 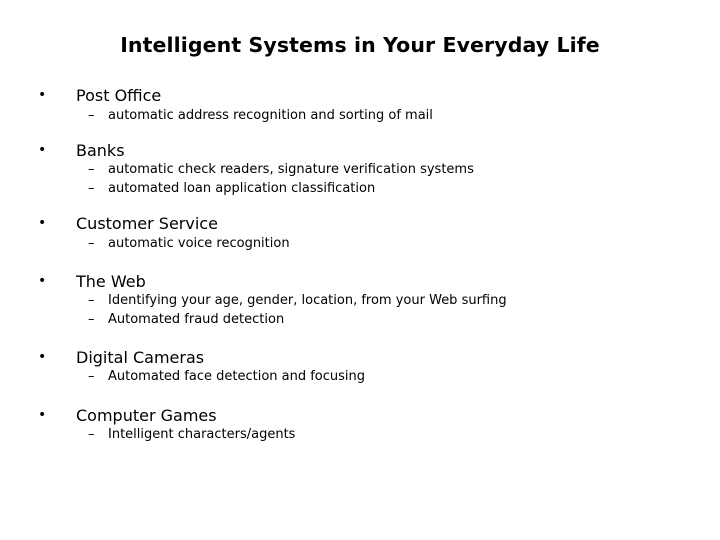 I want to click on item-heading: Customer Service, so click(x=147, y=223).